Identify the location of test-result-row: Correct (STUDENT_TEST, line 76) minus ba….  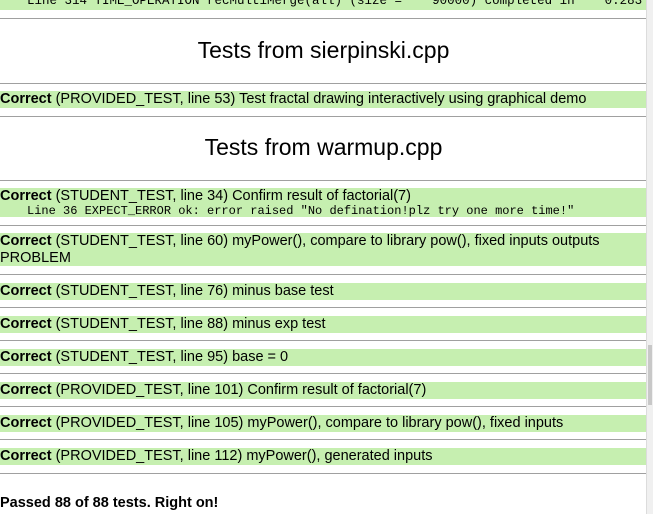
(323, 291).